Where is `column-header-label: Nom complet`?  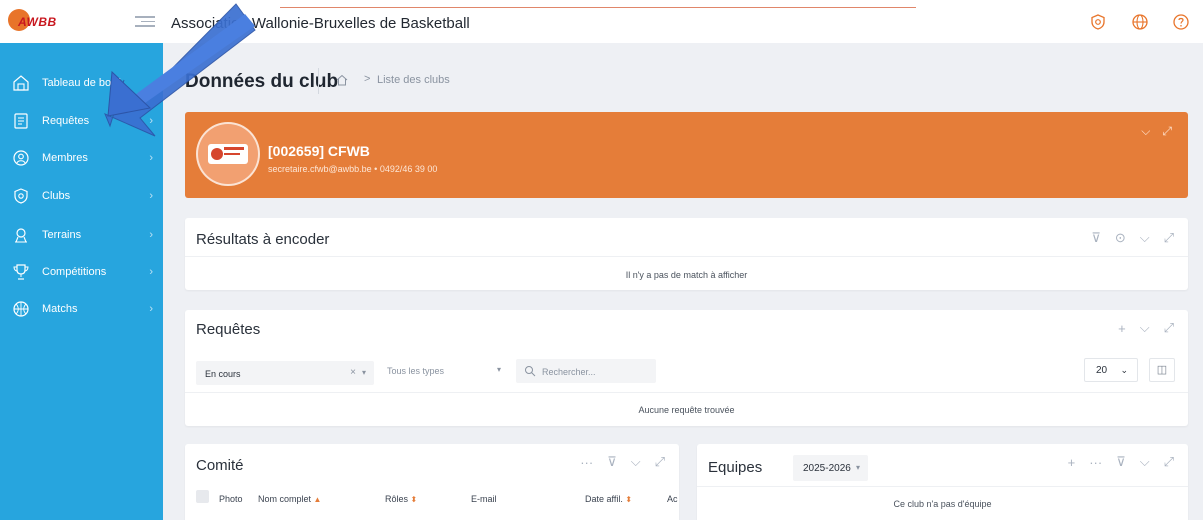 column-header-label: Nom complet is located at coordinates (285, 499).